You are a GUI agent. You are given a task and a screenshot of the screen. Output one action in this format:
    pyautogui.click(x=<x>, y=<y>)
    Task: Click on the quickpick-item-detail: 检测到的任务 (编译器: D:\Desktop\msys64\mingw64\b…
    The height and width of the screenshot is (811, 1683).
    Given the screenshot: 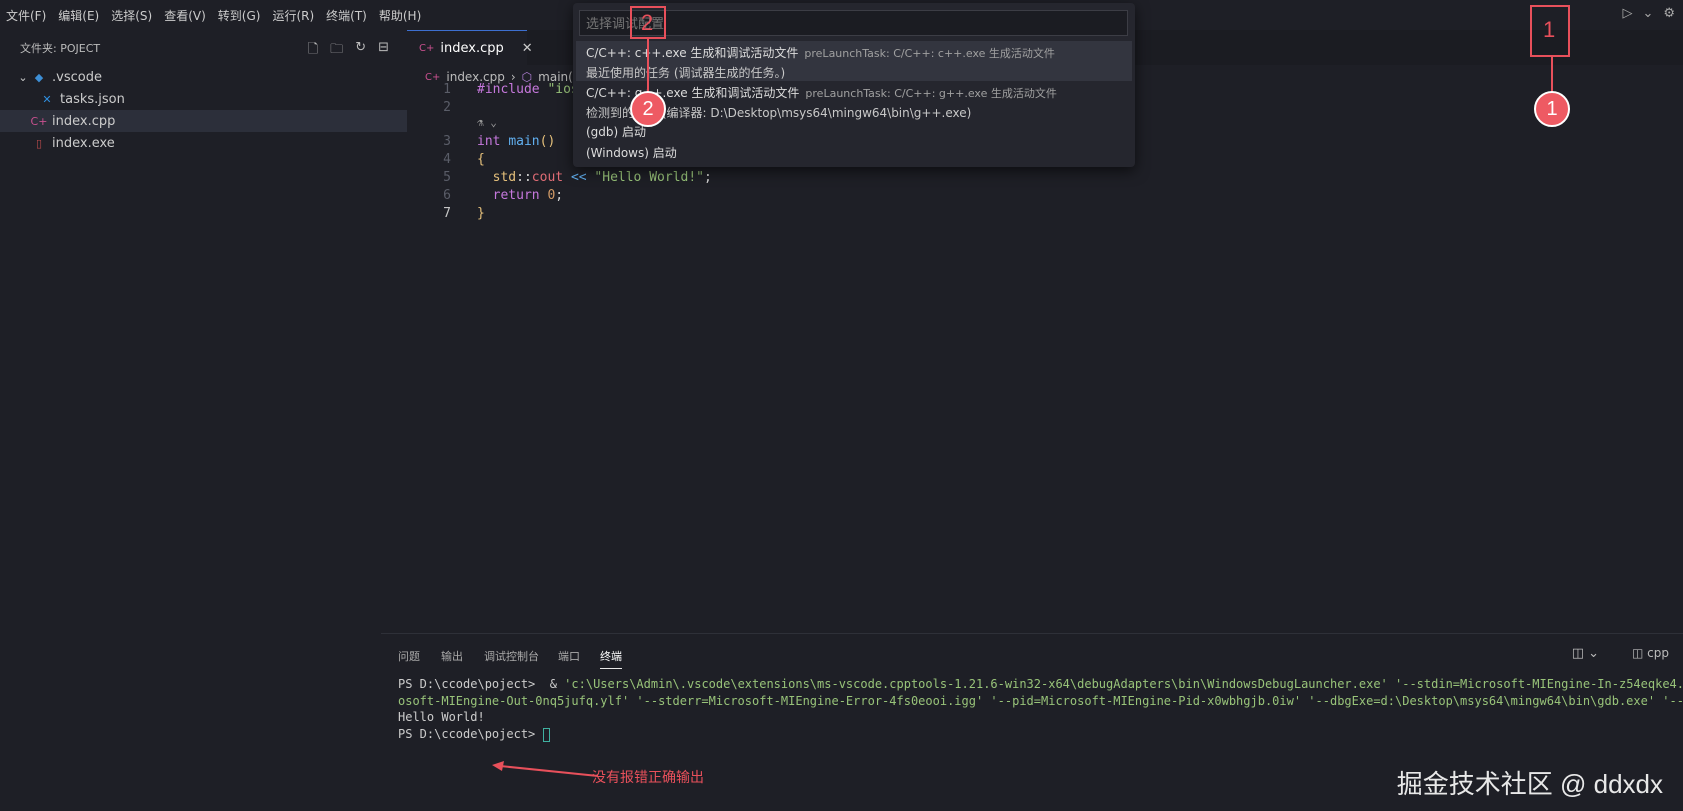 What is the action you would take?
    pyautogui.click(x=779, y=113)
    